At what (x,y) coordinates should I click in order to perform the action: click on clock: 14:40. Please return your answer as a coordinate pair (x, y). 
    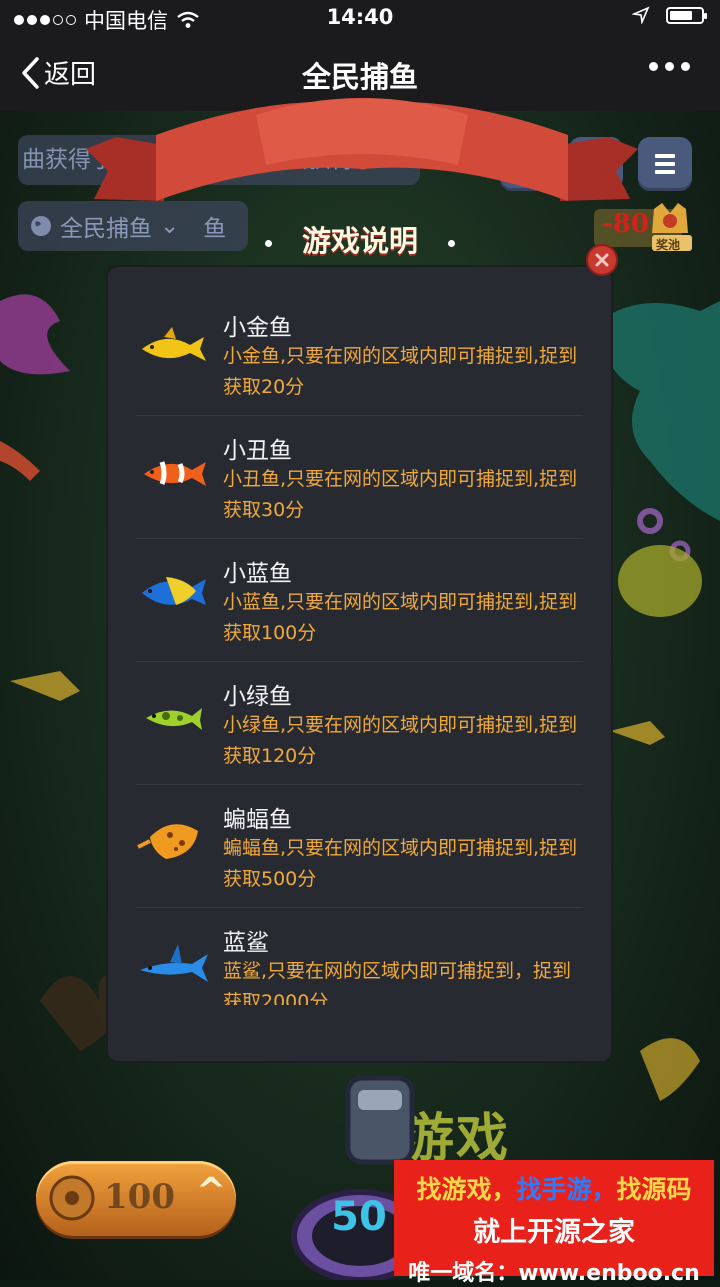
    Looking at the image, I should click on (360, 17).